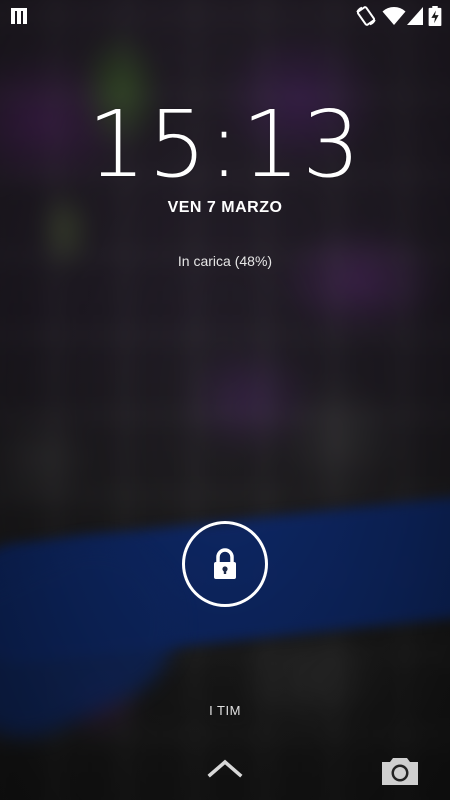 Image resolution: width=450 pixels, height=800 pixels. Describe the element at coordinates (225, 144) in the screenshot. I see `clock-time: 15:13` at that location.